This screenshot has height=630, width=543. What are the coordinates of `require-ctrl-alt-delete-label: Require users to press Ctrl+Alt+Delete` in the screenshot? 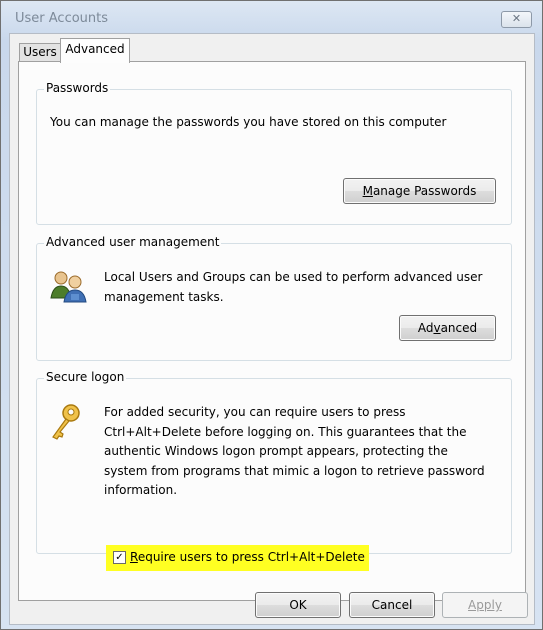 It's located at (247, 558).